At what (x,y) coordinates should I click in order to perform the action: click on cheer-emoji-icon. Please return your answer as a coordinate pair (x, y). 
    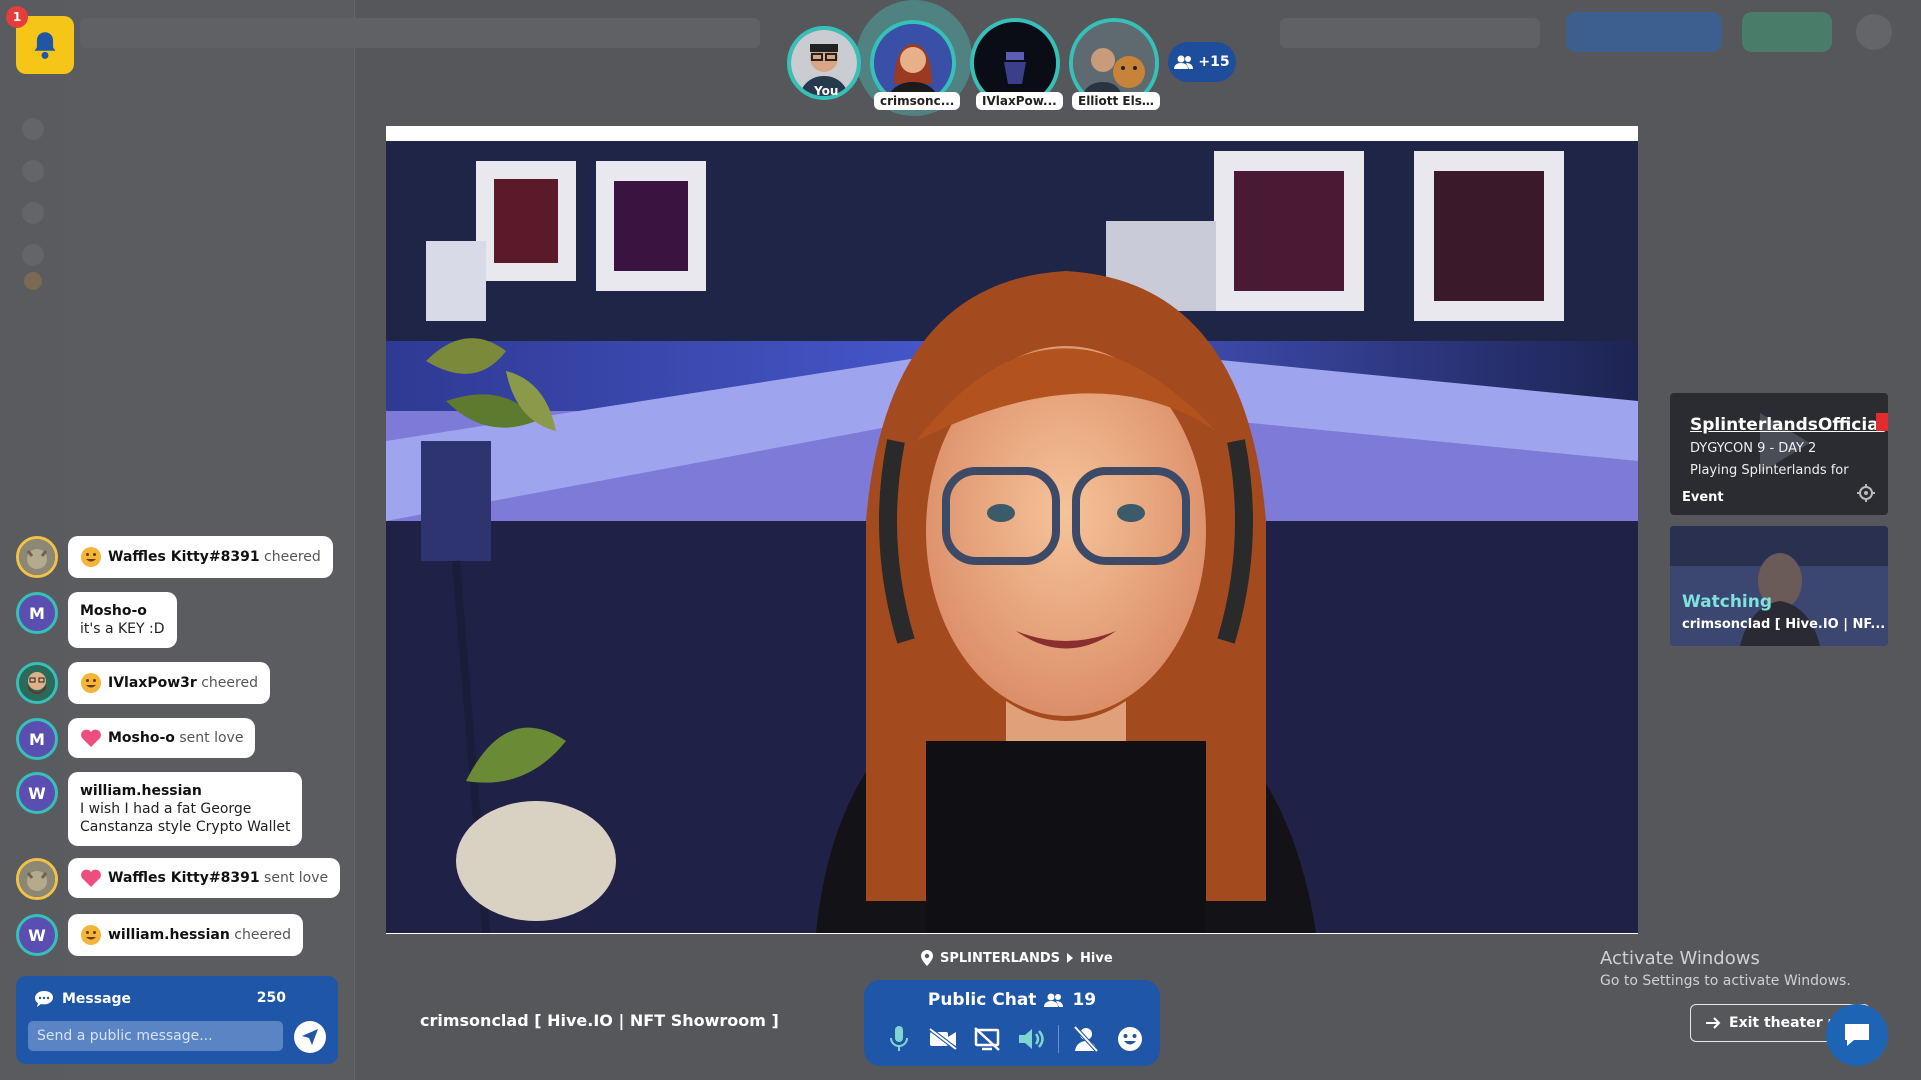
    Looking at the image, I should click on (91, 935).